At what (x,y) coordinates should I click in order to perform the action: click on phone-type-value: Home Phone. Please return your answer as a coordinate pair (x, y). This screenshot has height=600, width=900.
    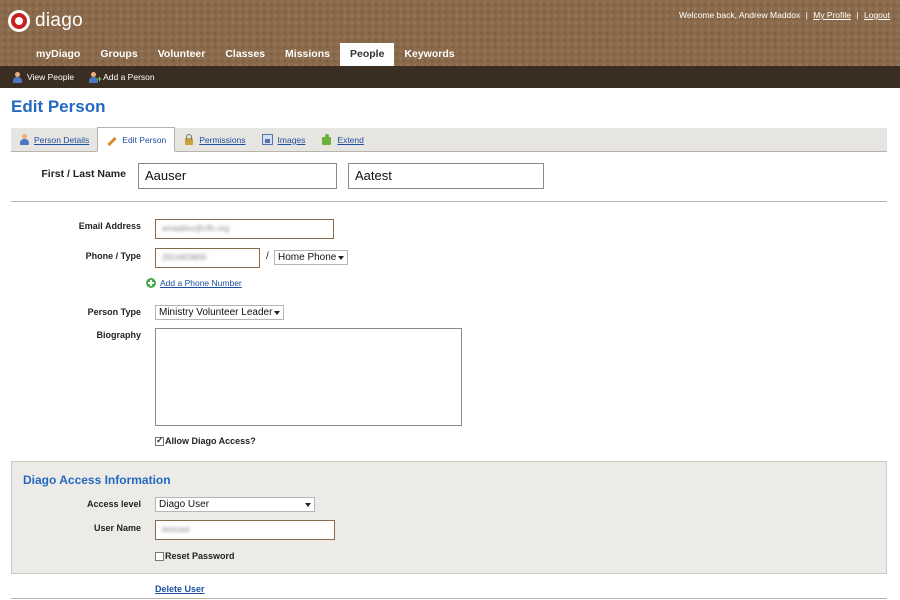
    Looking at the image, I should click on (307, 257).